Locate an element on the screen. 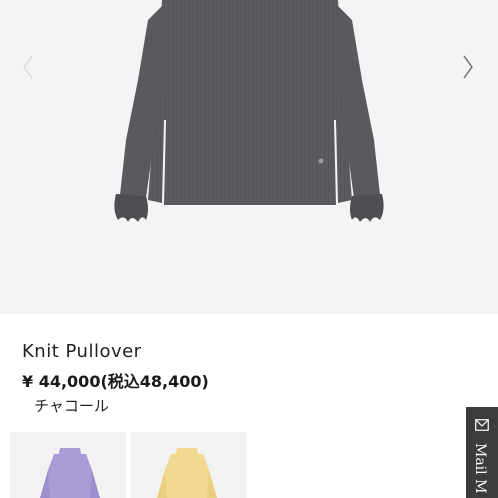 The image size is (498, 498). chevron-left-icon is located at coordinates (28, 67).